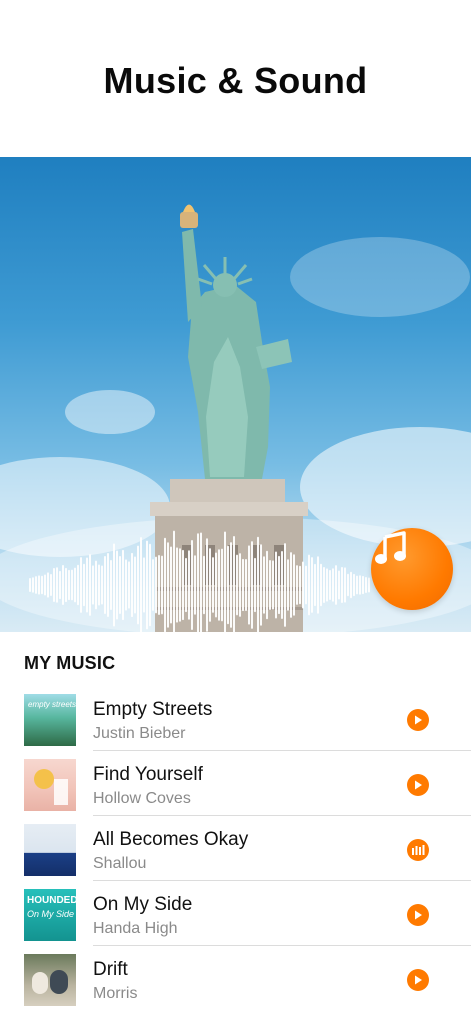 Image resolution: width=471 pixels, height=1024 pixels. I want to click on track-row: Drift Morris, so click(235, 977).